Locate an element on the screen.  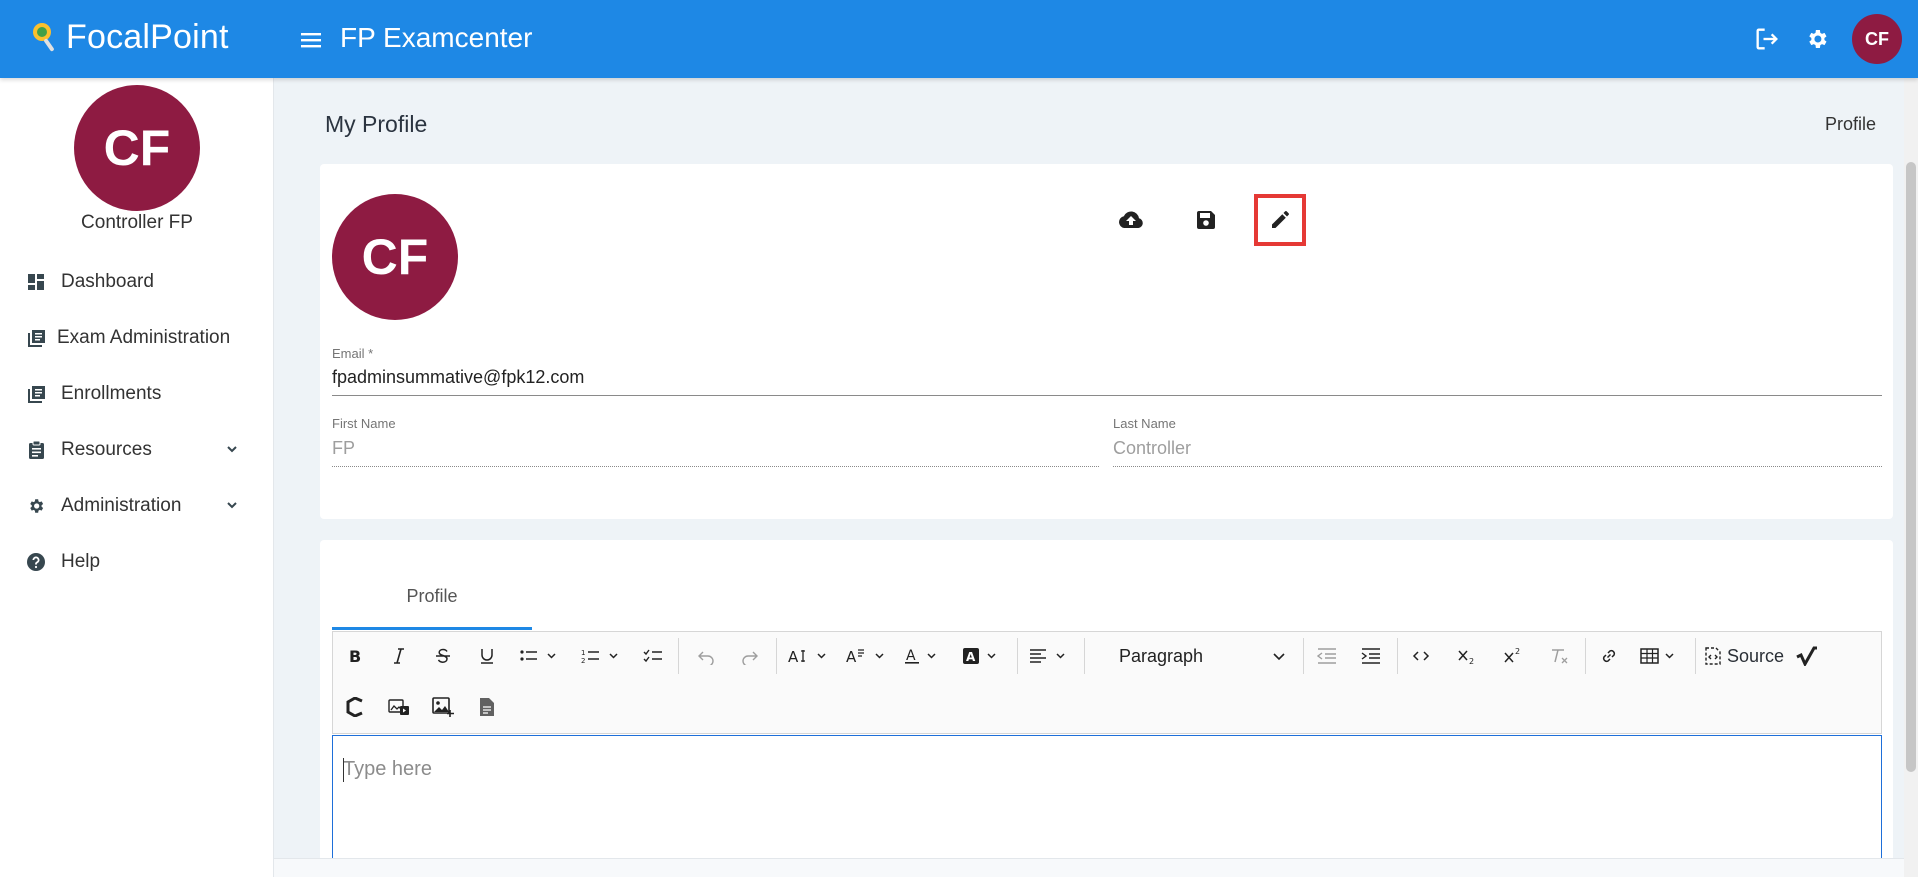
font-size-icon: A is located at coordinates (809, 656).